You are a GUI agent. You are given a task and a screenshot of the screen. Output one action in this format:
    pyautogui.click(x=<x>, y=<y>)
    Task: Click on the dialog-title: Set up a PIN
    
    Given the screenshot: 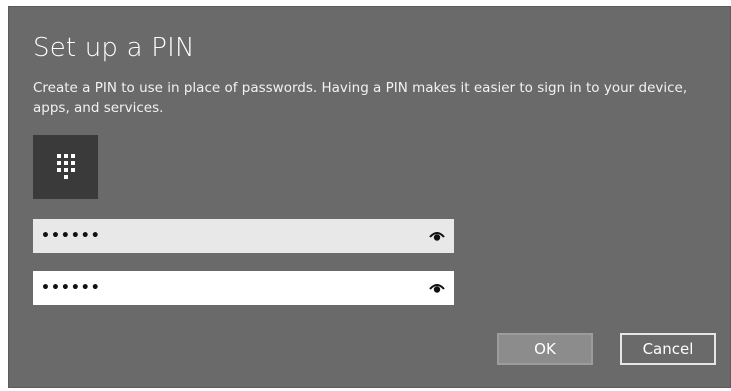 What is the action you would take?
    pyautogui.click(x=114, y=48)
    